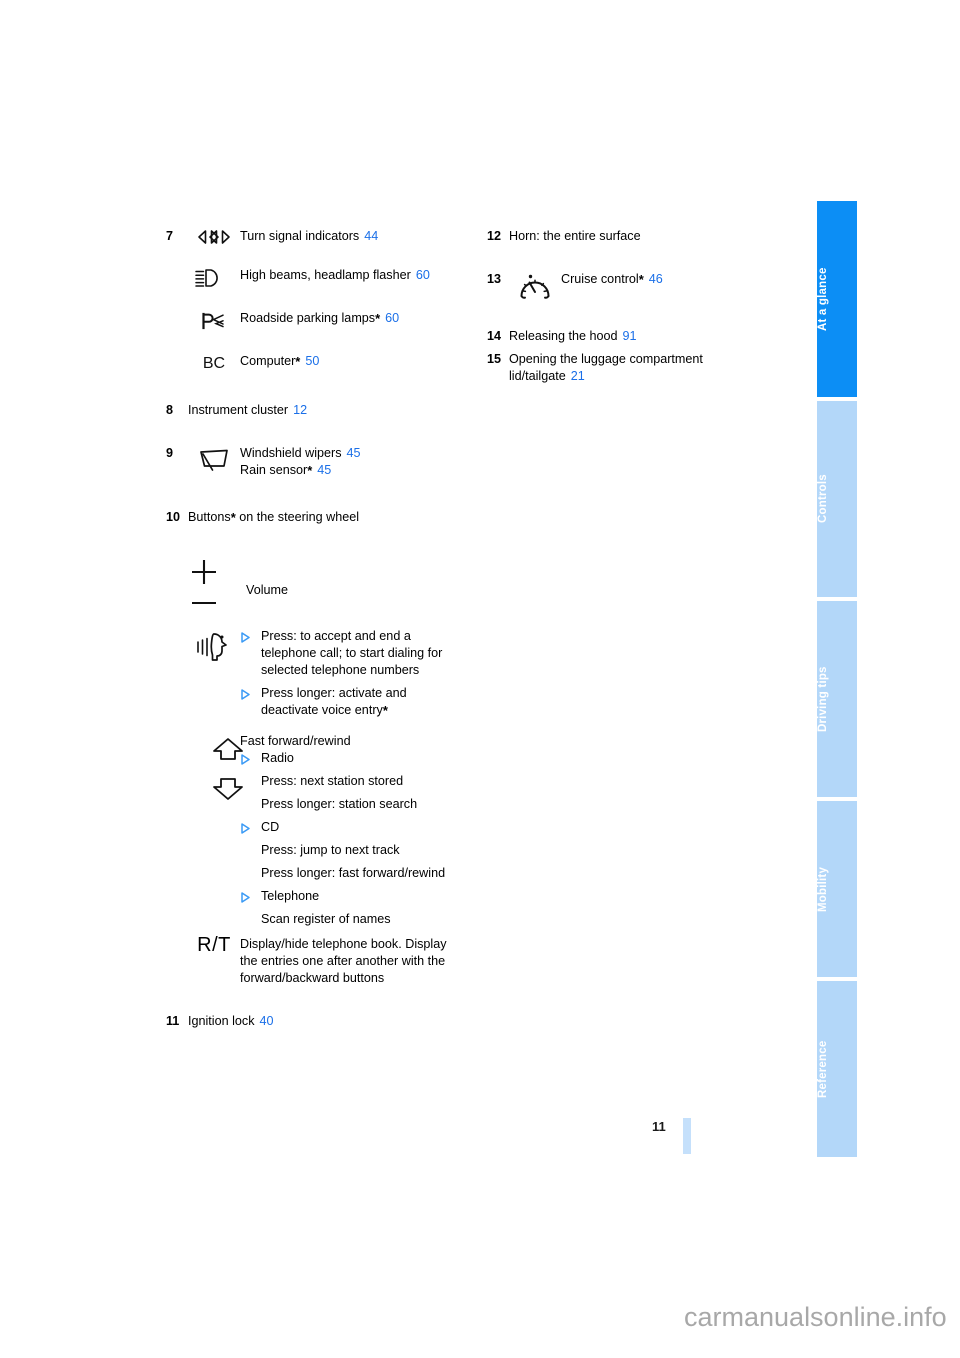  Describe the element at coordinates (274, 470) in the screenshot. I see `label-rain-sensor: Rain sensor` at that location.